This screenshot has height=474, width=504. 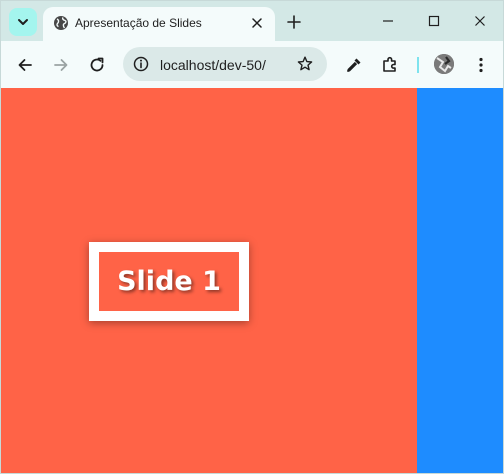 I want to click on profile-picture-icon, so click(x=444, y=64).